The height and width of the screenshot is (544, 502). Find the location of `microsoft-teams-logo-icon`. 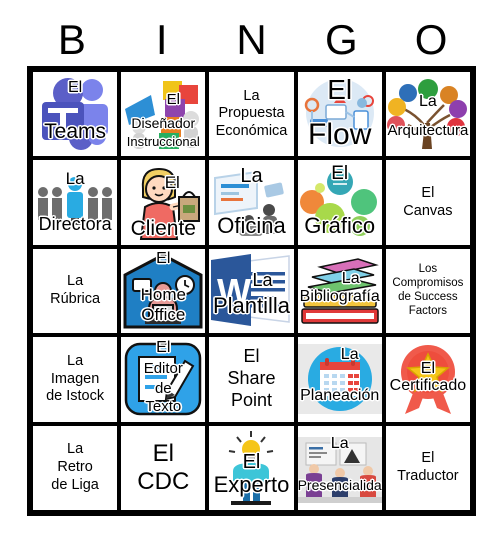

microsoft-teams-logo-icon is located at coordinates (75, 114).